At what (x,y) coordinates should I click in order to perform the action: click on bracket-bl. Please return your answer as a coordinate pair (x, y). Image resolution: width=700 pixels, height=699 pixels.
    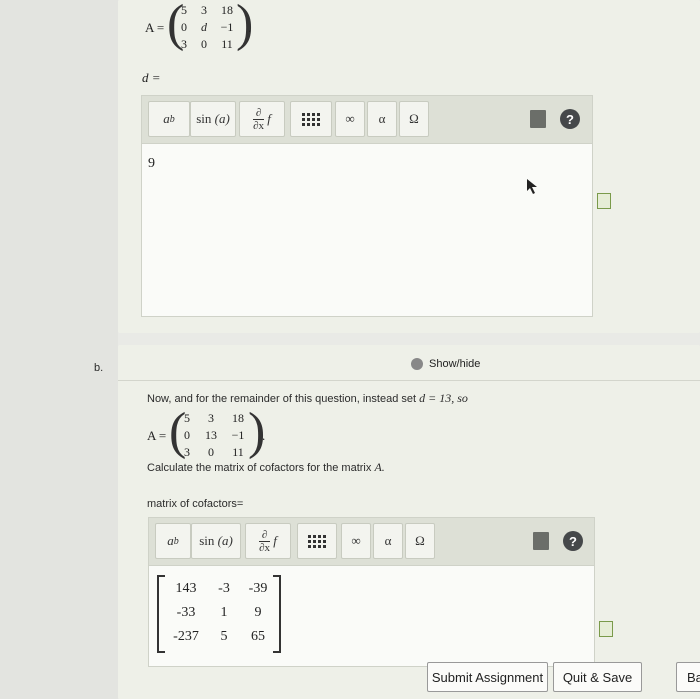
    Looking at the image, I should click on (162, 652).